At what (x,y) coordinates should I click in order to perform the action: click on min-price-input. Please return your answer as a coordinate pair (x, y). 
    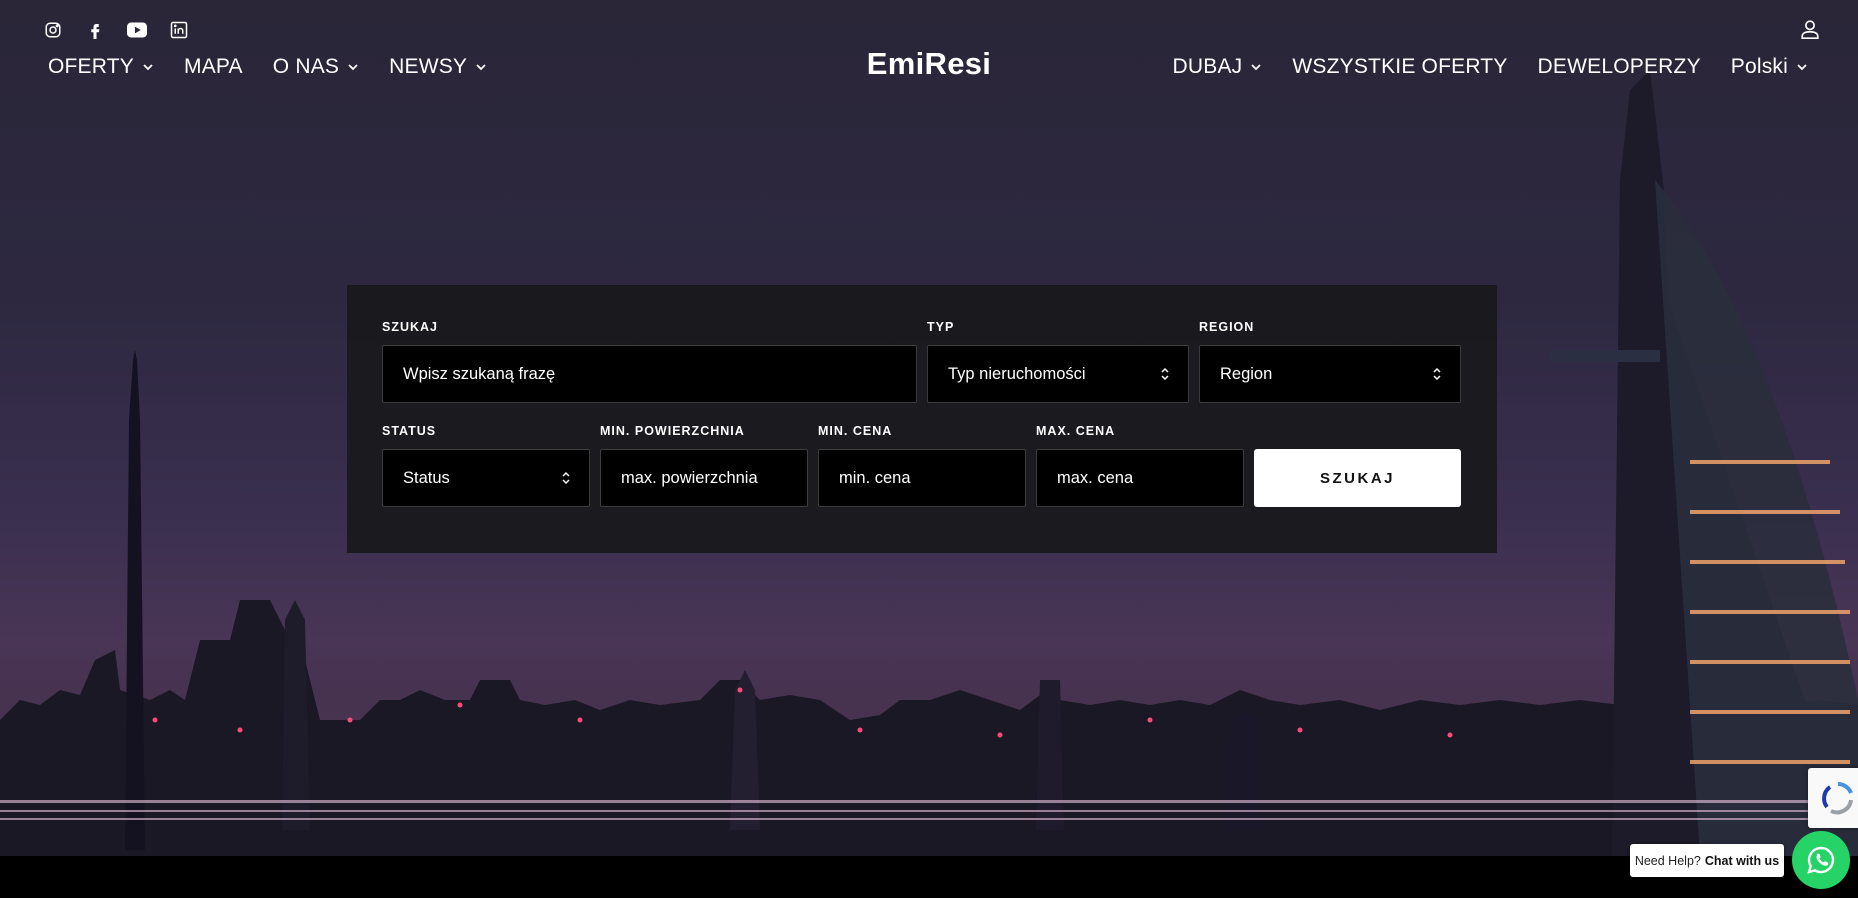
    Looking at the image, I should click on (922, 478).